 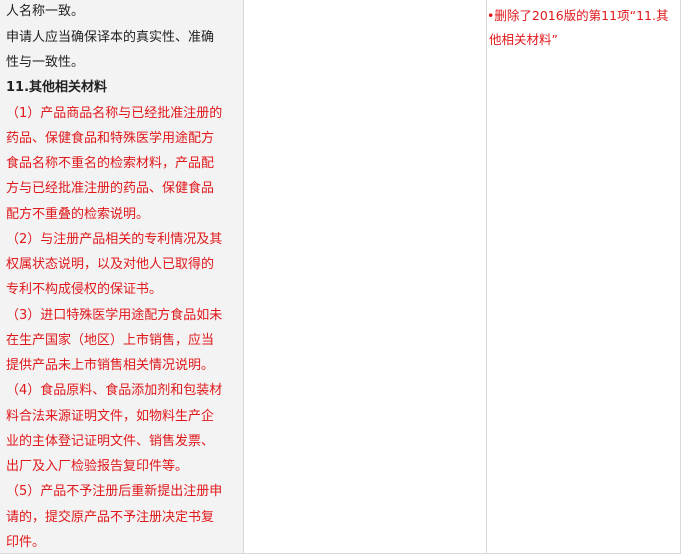 I want to click on intro-line: 人名称一致。, so click(x=45, y=11).